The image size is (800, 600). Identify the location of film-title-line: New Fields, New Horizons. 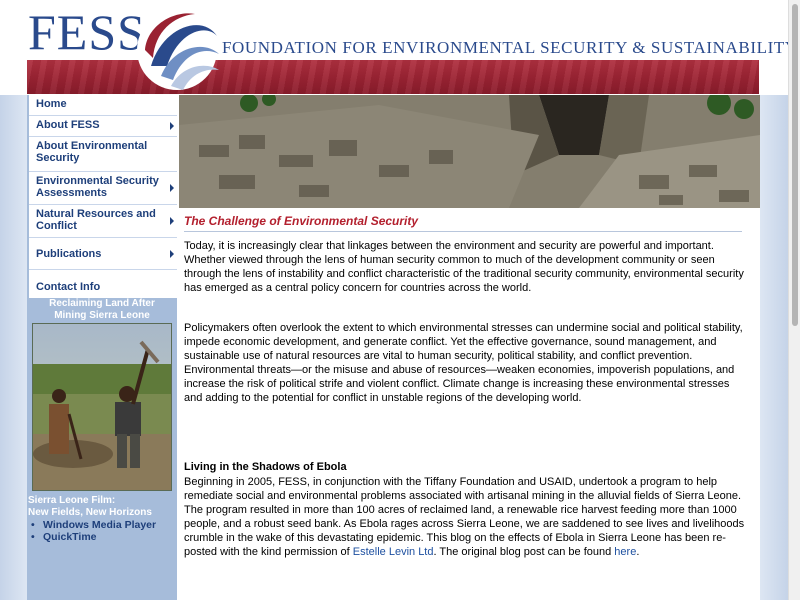
(90, 512).